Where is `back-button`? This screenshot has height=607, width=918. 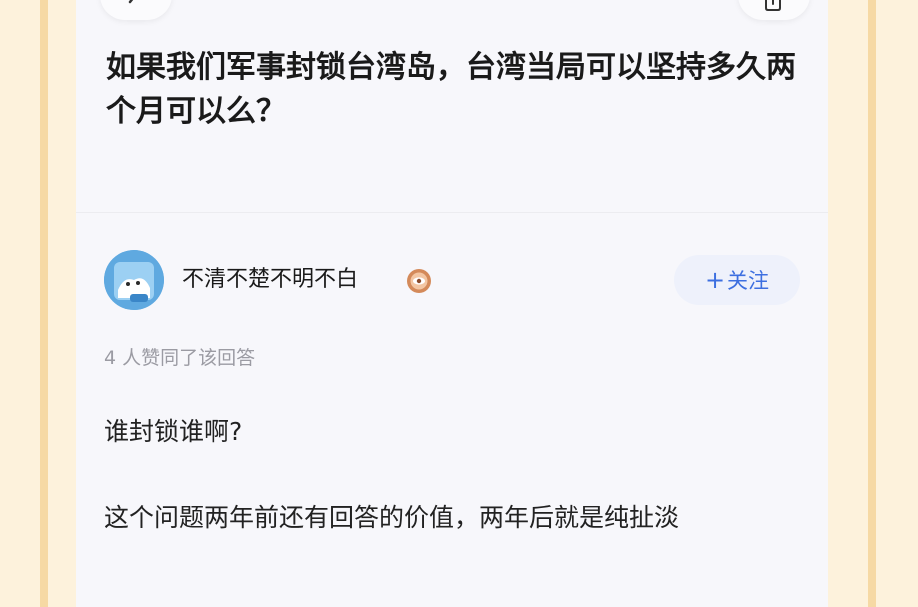 back-button is located at coordinates (136, 10).